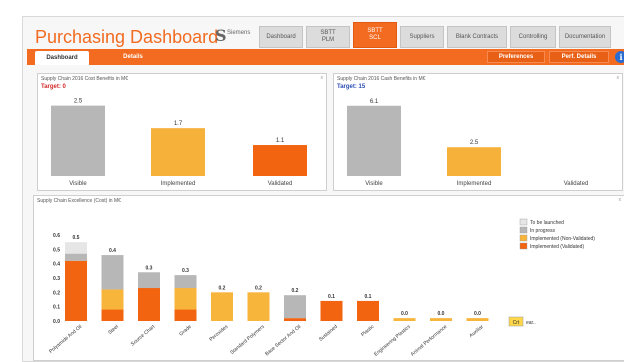 This screenshot has height=362, width=624. I want to click on zoom-button-label: Crt, so click(516, 323).